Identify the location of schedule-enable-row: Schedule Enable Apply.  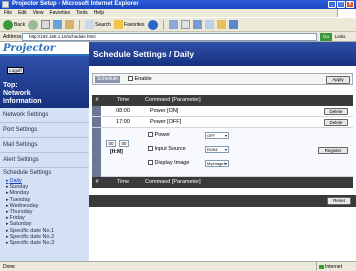
(222, 79).